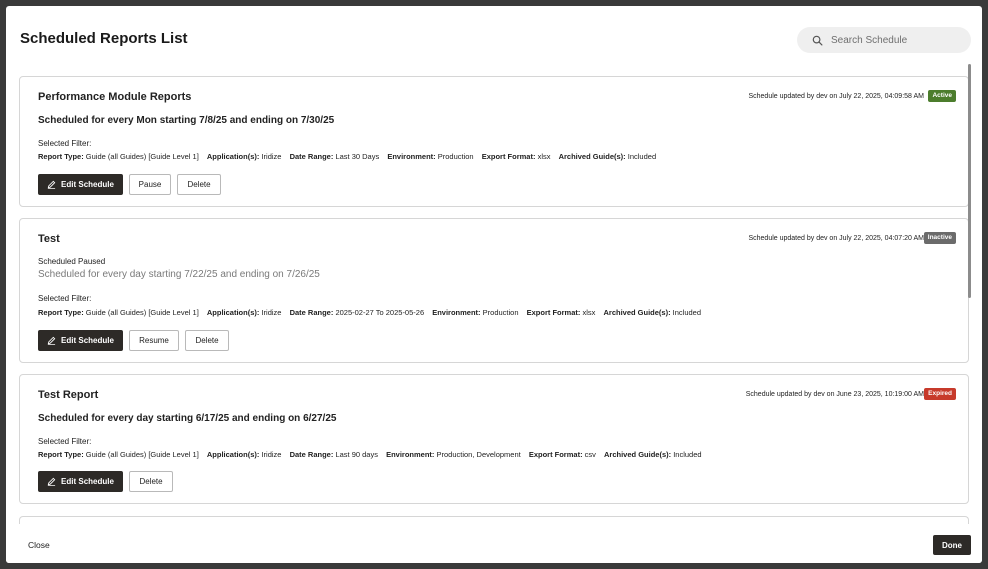  Describe the element at coordinates (68, 395) in the screenshot. I see `report-name: Test Report` at that location.